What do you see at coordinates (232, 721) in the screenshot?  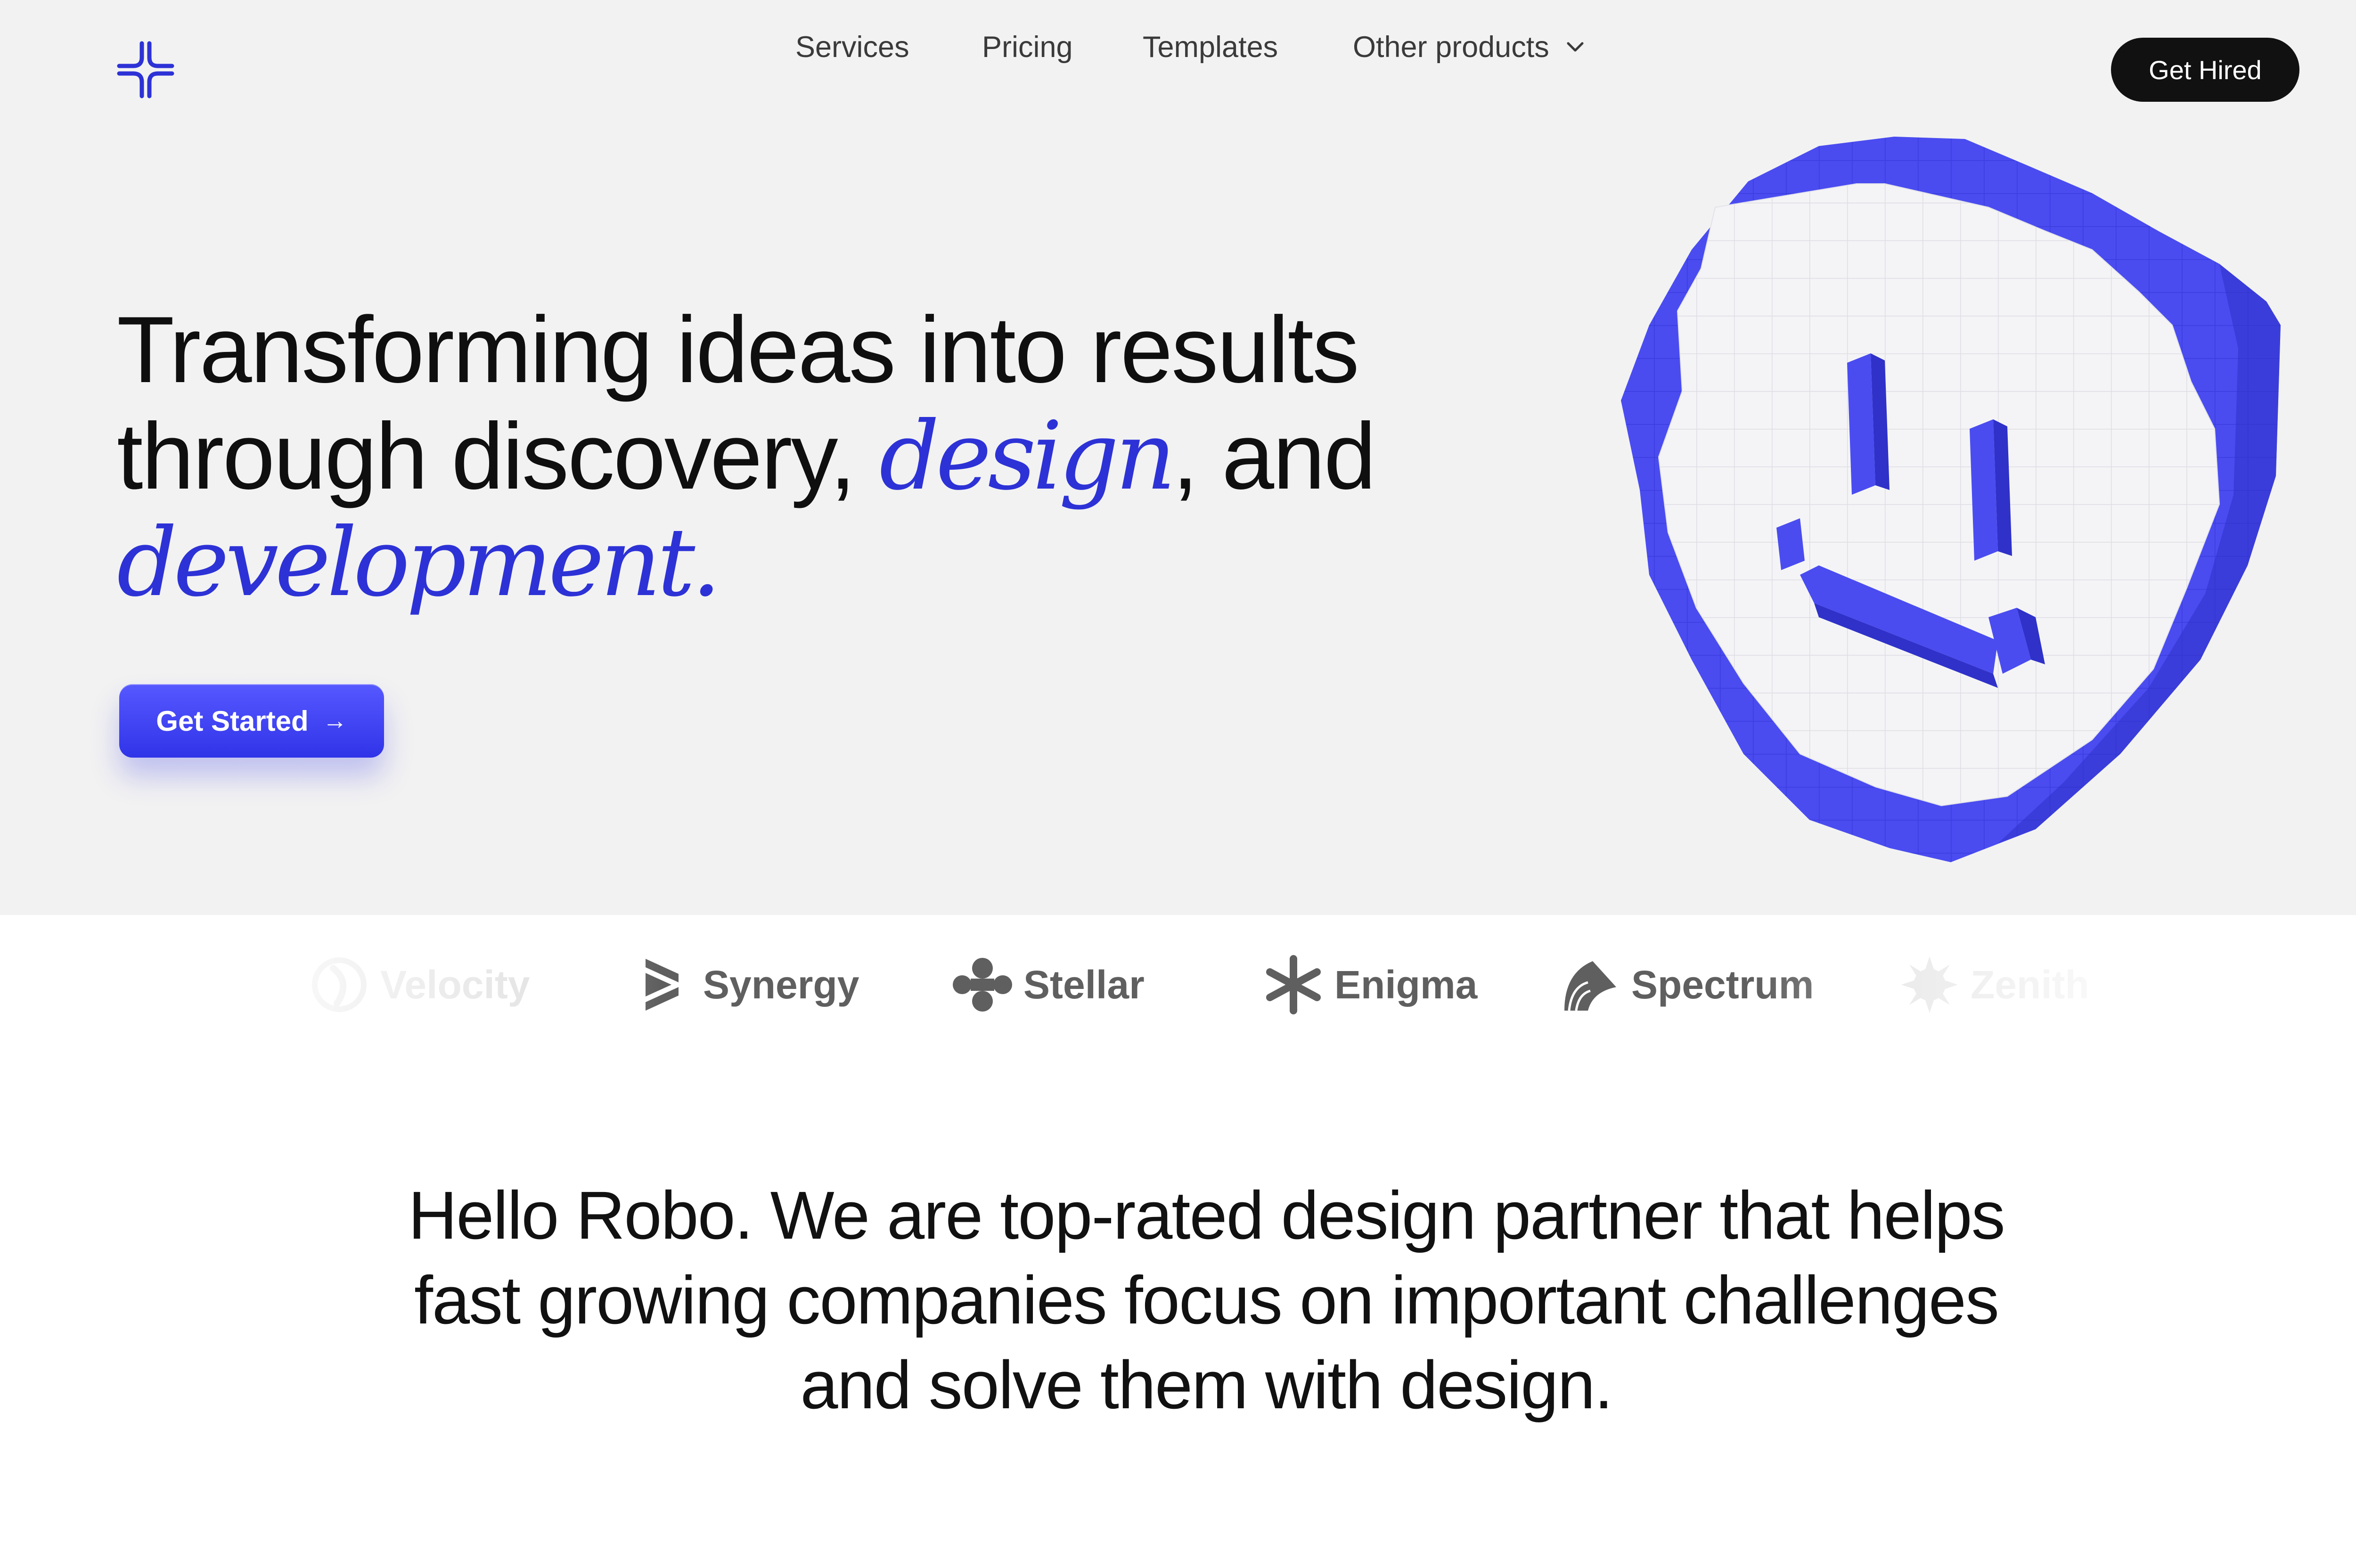 I see `get-started-label: Get Started` at bounding box center [232, 721].